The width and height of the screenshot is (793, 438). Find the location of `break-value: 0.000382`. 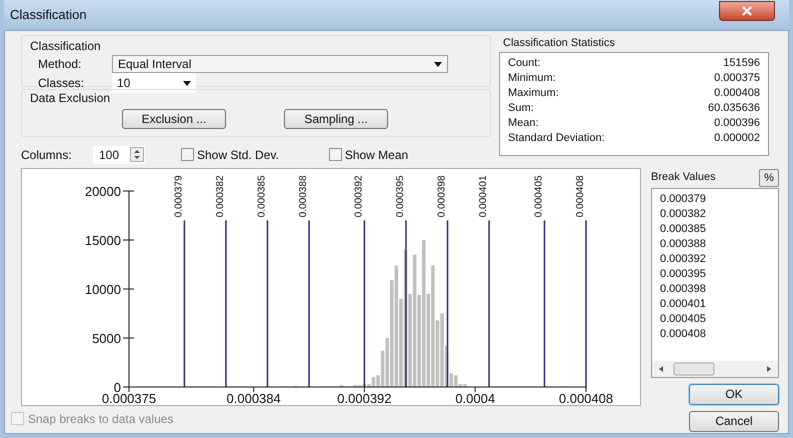

break-value: 0.000382 is located at coordinates (719, 214).